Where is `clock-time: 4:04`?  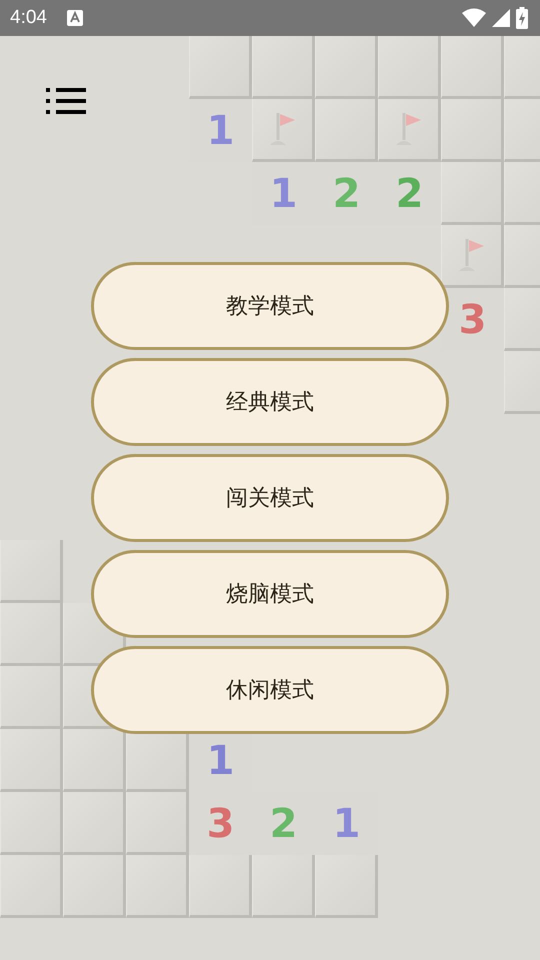
clock-time: 4:04 is located at coordinates (28, 18).